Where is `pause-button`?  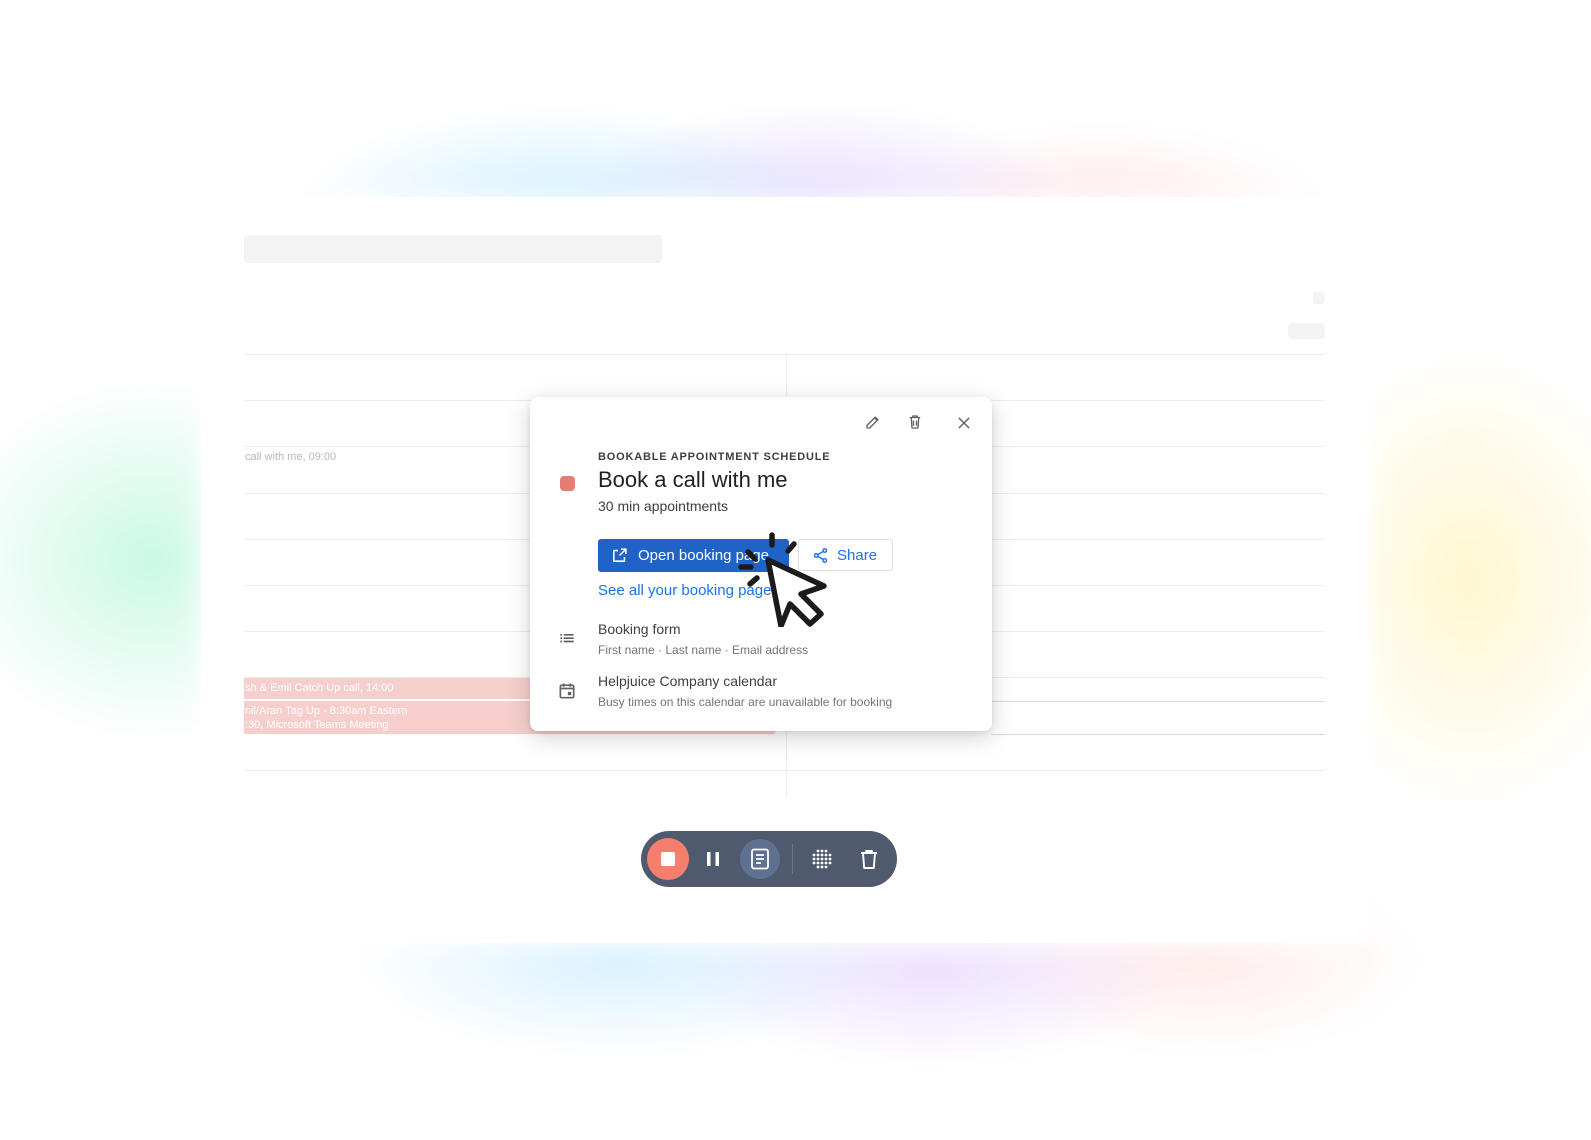 pause-button is located at coordinates (713, 859).